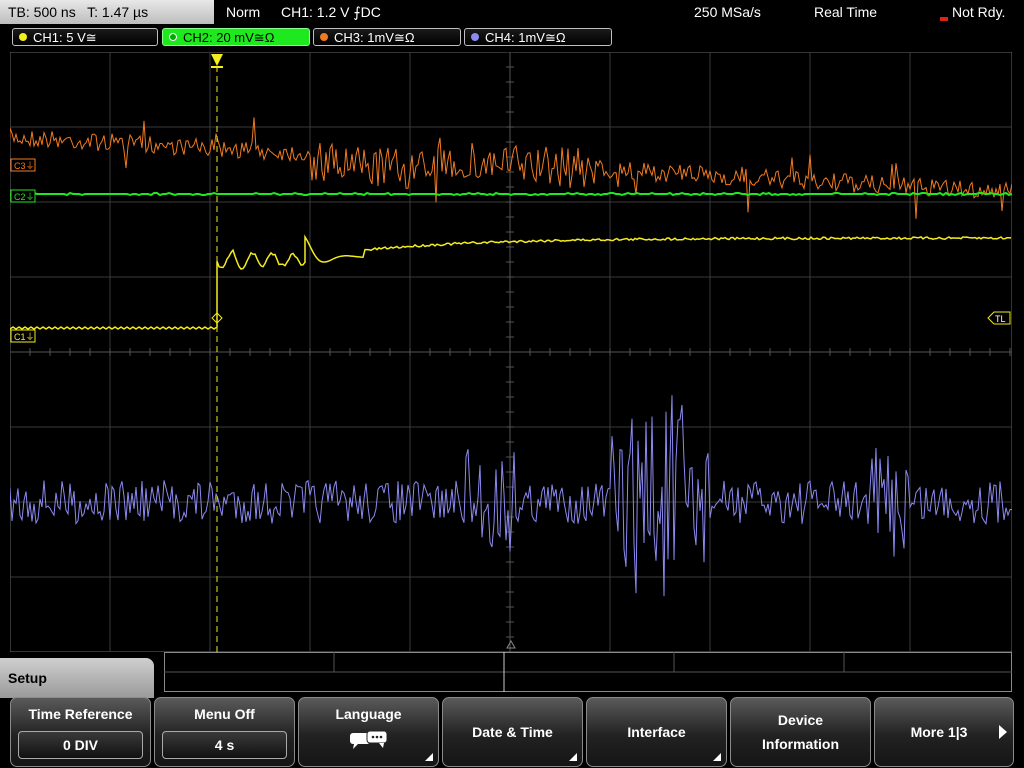 The width and height of the screenshot is (1024, 768). I want to click on speech-bubbles-icon, so click(369, 739).